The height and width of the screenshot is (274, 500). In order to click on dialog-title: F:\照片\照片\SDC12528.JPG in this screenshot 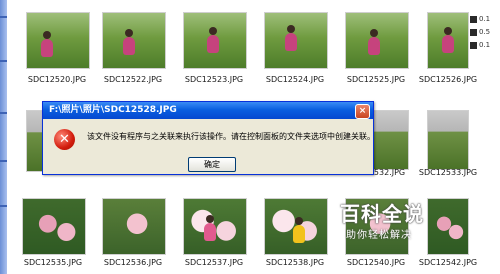, I will do `click(113, 110)`.